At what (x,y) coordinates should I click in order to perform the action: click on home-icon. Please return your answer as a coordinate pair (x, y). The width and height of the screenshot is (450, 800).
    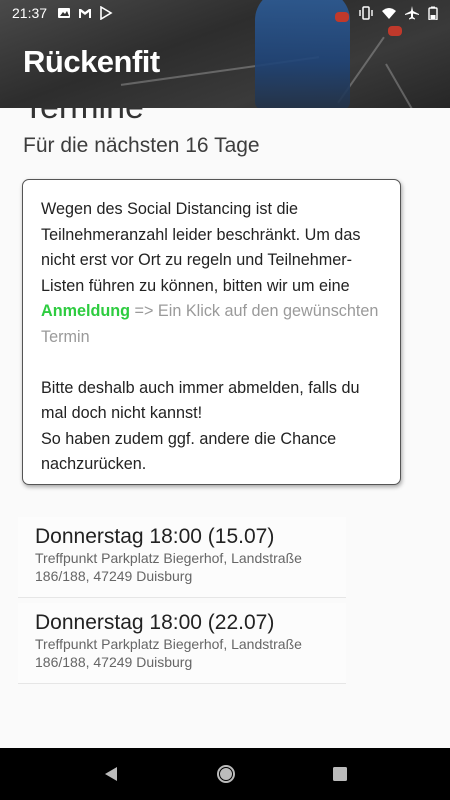
    Looking at the image, I should click on (226, 774).